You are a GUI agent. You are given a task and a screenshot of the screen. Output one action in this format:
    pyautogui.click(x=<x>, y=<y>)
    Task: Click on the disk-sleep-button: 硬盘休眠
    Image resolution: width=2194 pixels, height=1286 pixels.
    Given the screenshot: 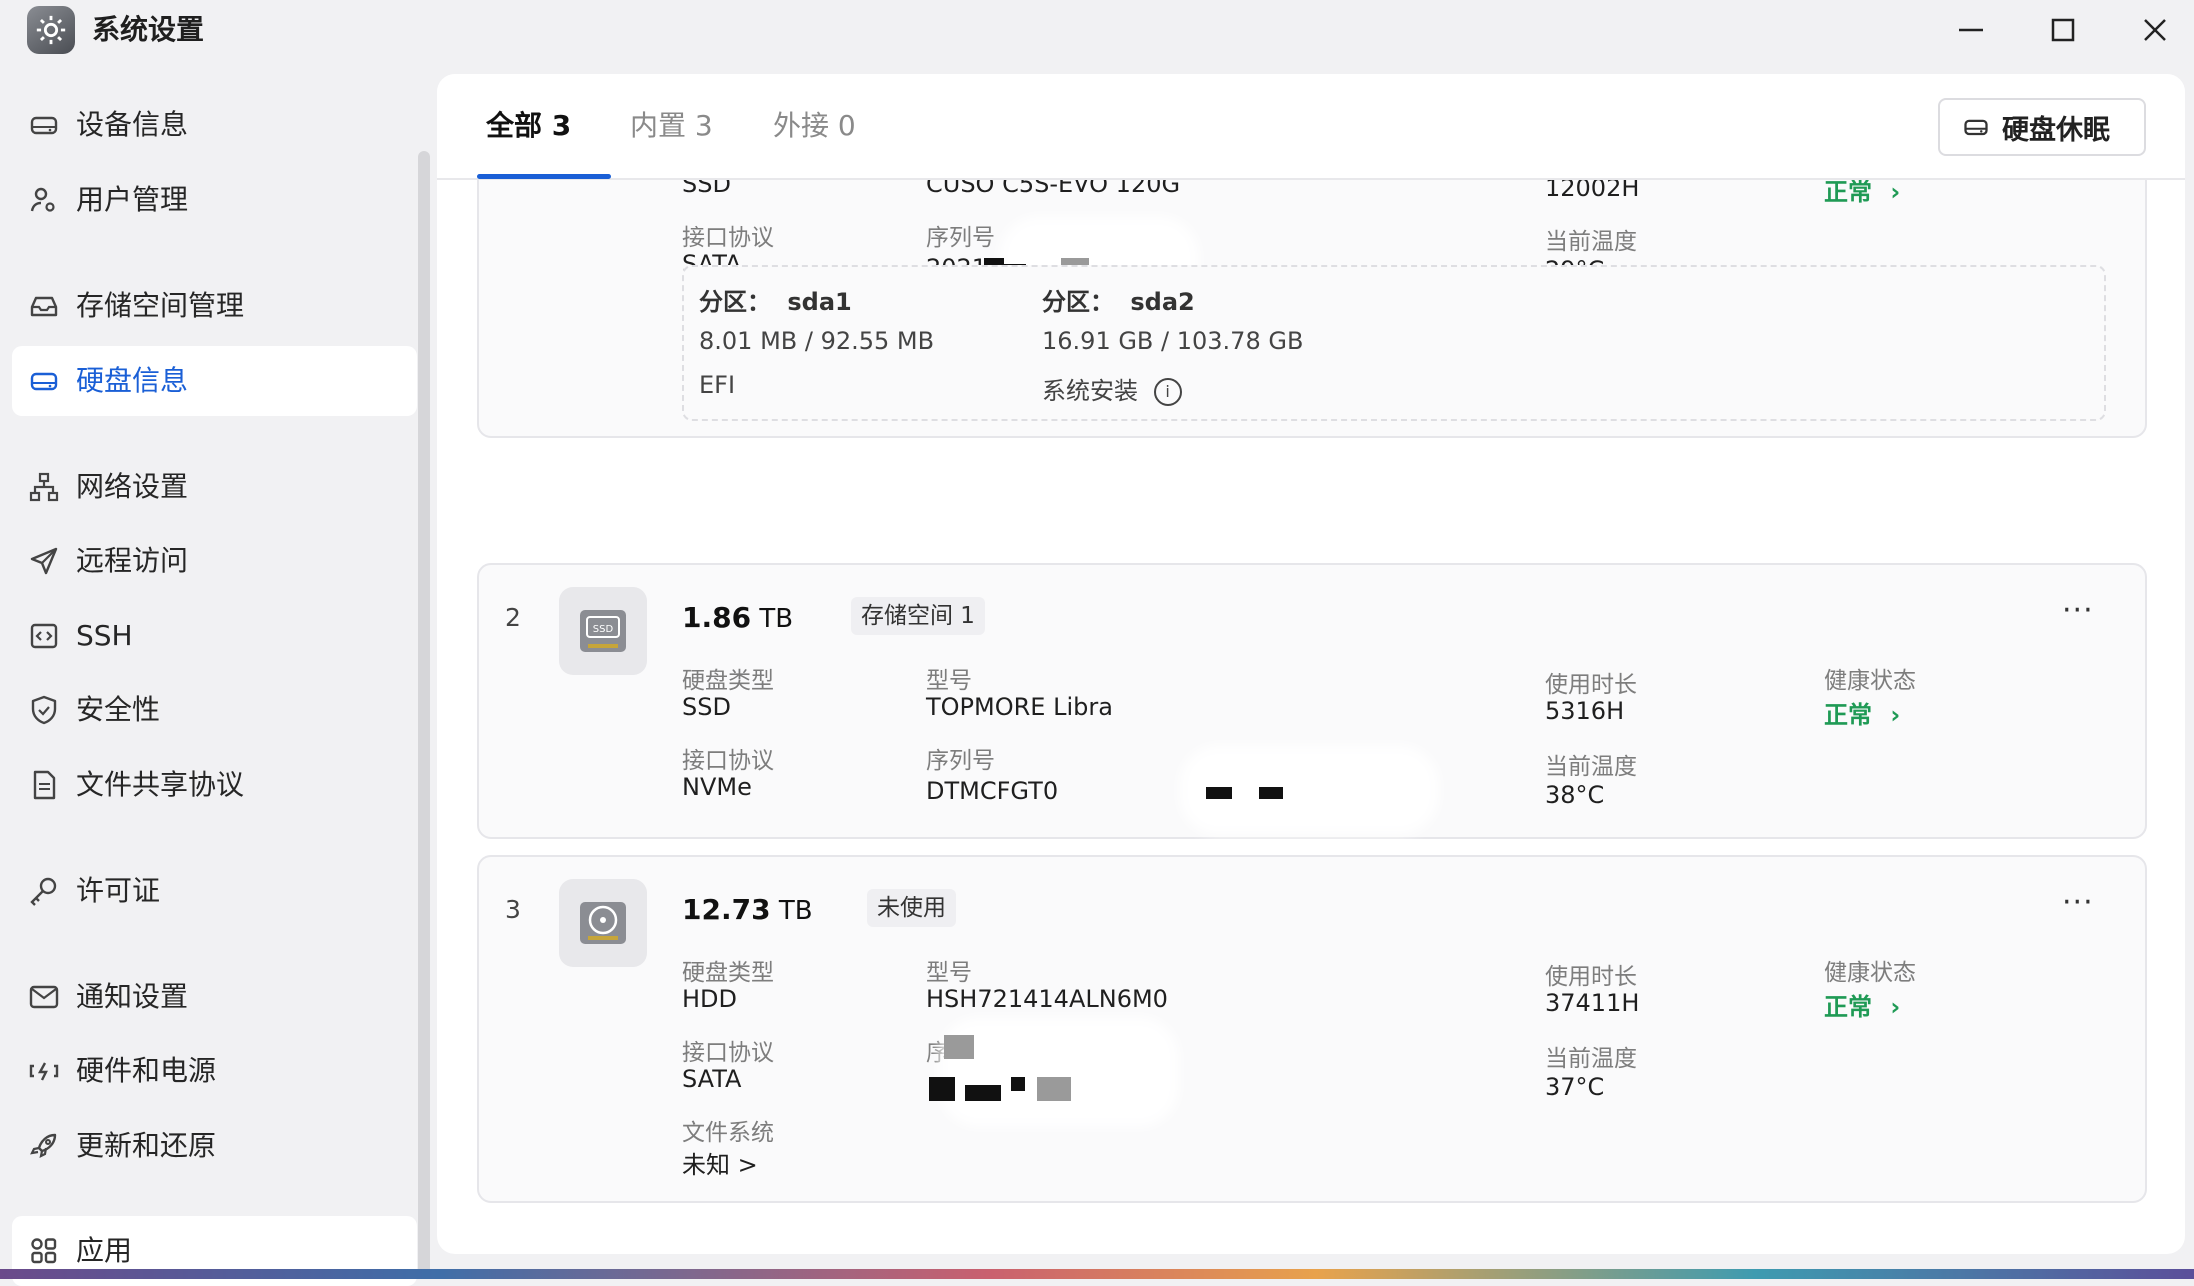 What is the action you would take?
    pyautogui.click(x=2042, y=127)
    